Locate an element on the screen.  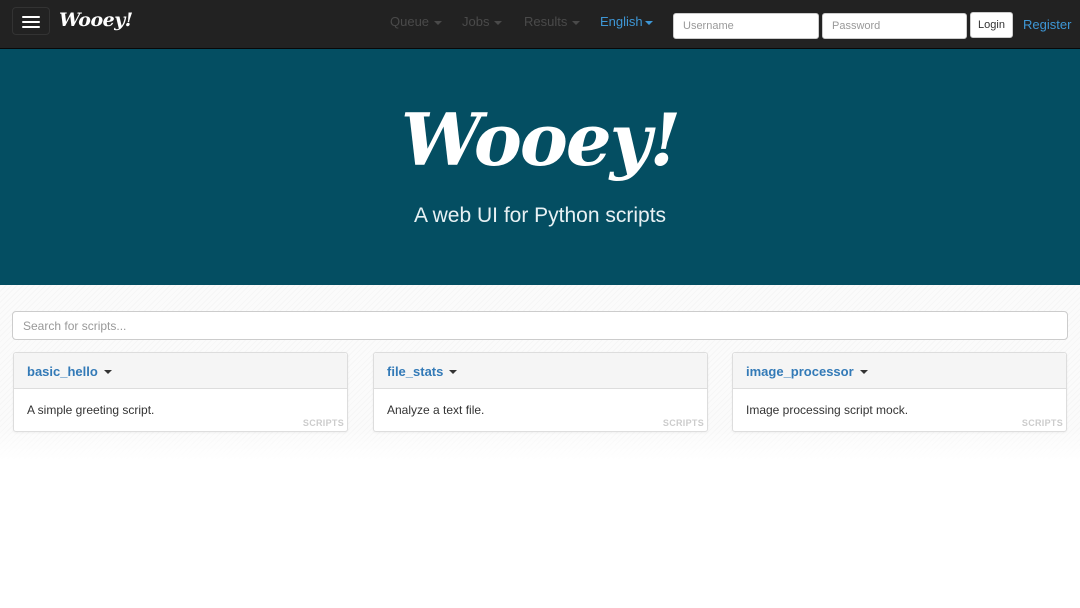
nav-menu-queue-label: Queue is located at coordinates (410, 21).